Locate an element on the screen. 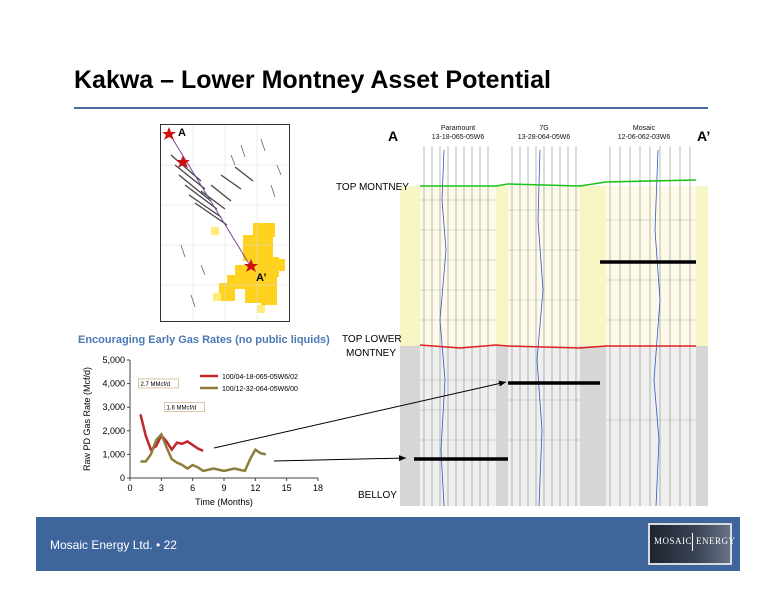 Image resolution: width=776 pixels, height=600 pixels. logo-right-text: ENERGY is located at coordinates (716, 541).